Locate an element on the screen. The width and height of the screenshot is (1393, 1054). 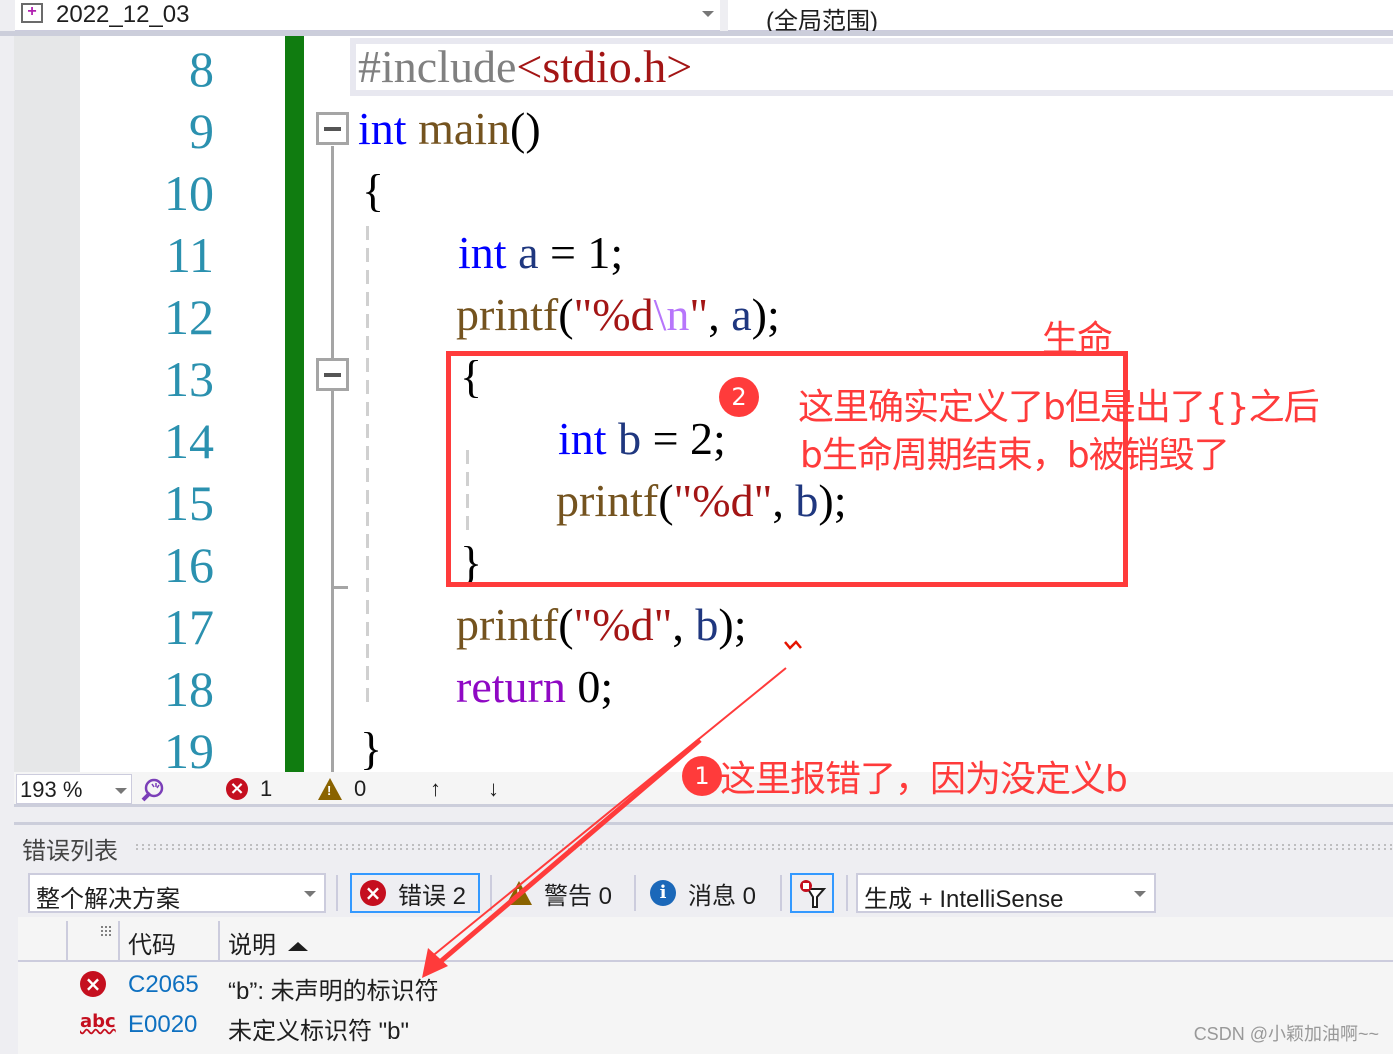
scope-filter-dropdown: 整个解决方案 is located at coordinates (177, 893).